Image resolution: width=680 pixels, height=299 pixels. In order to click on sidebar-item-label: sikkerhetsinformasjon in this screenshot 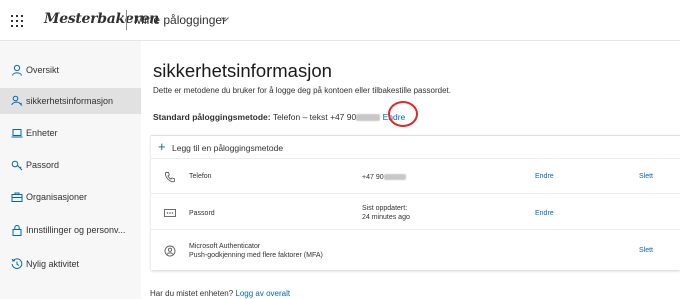, I will do `click(70, 101)`.